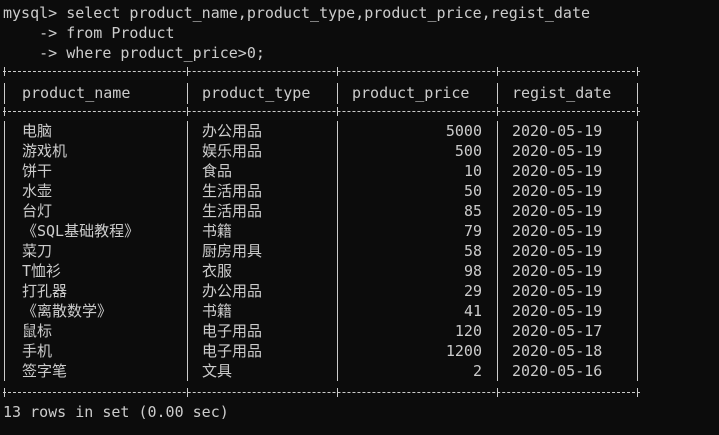 Image resolution: width=719 pixels, height=435 pixels. What do you see at coordinates (463, 351) in the screenshot?
I see `table-cell: 1200` at bounding box center [463, 351].